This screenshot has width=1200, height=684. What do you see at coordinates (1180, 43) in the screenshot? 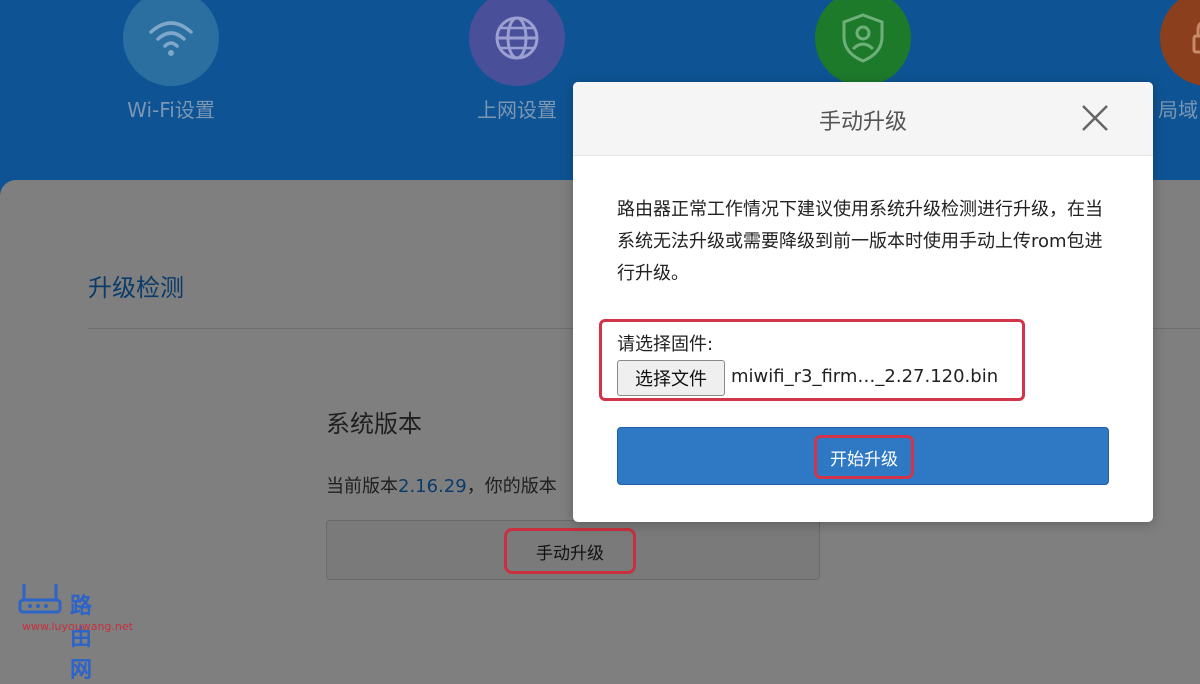
I see `lock-icon` at bounding box center [1180, 43].